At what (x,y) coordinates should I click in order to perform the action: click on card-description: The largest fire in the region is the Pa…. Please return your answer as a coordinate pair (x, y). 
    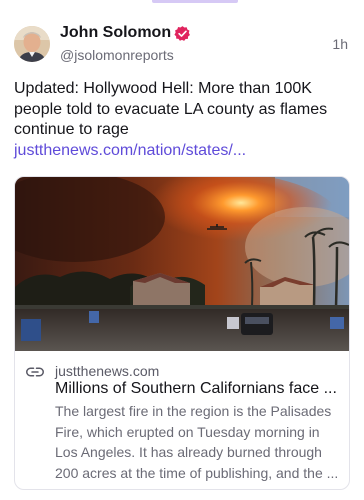
    Looking at the image, I should click on (197, 442).